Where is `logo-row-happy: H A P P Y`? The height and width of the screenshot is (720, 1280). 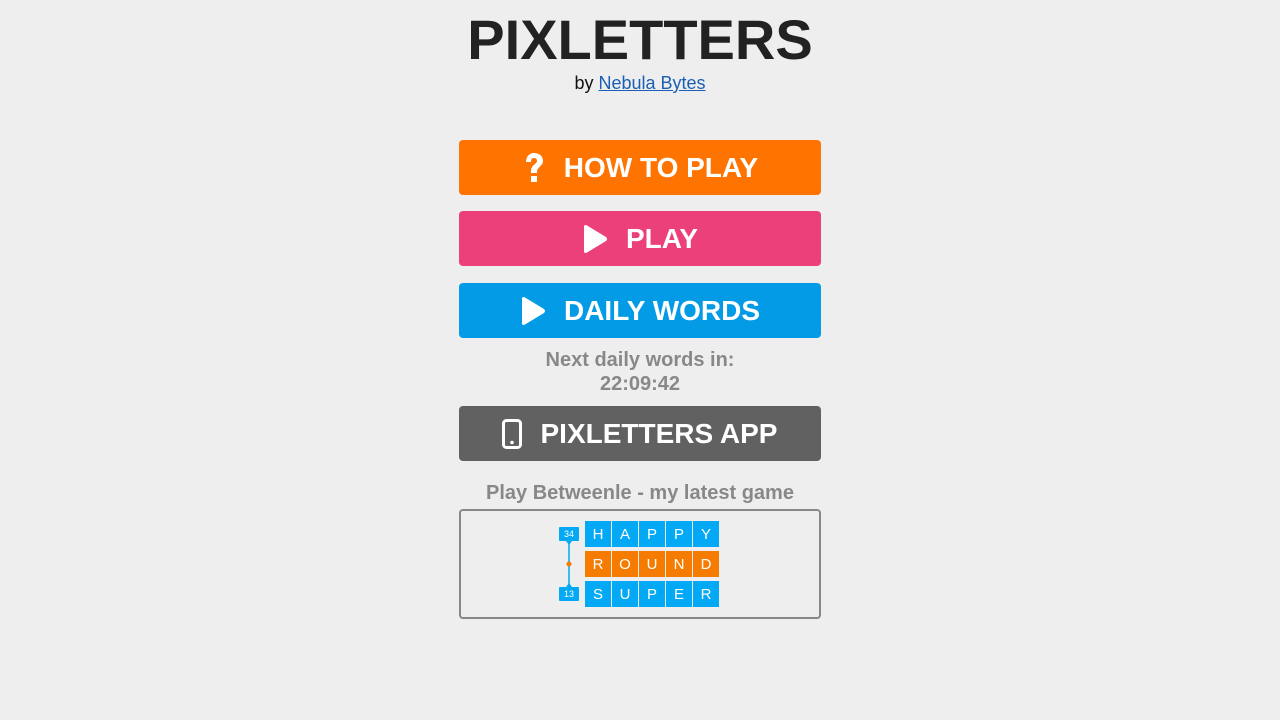 logo-row-happy: H A P P Y is located at coordinates (652, 534).